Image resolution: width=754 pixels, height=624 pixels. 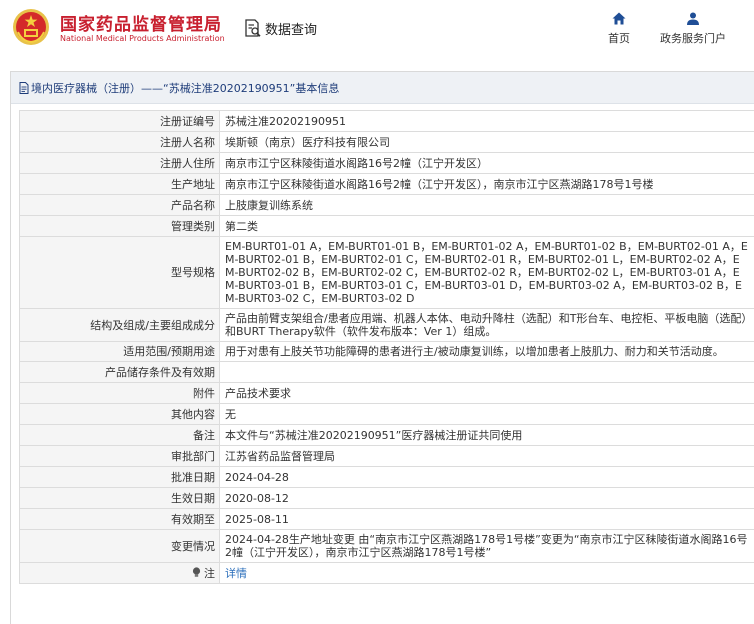 What do you see at coordinates (142, 38) in the screenshot?
I see `site-name-en: National Medical Products Administration` at bounding box center [142, 38].